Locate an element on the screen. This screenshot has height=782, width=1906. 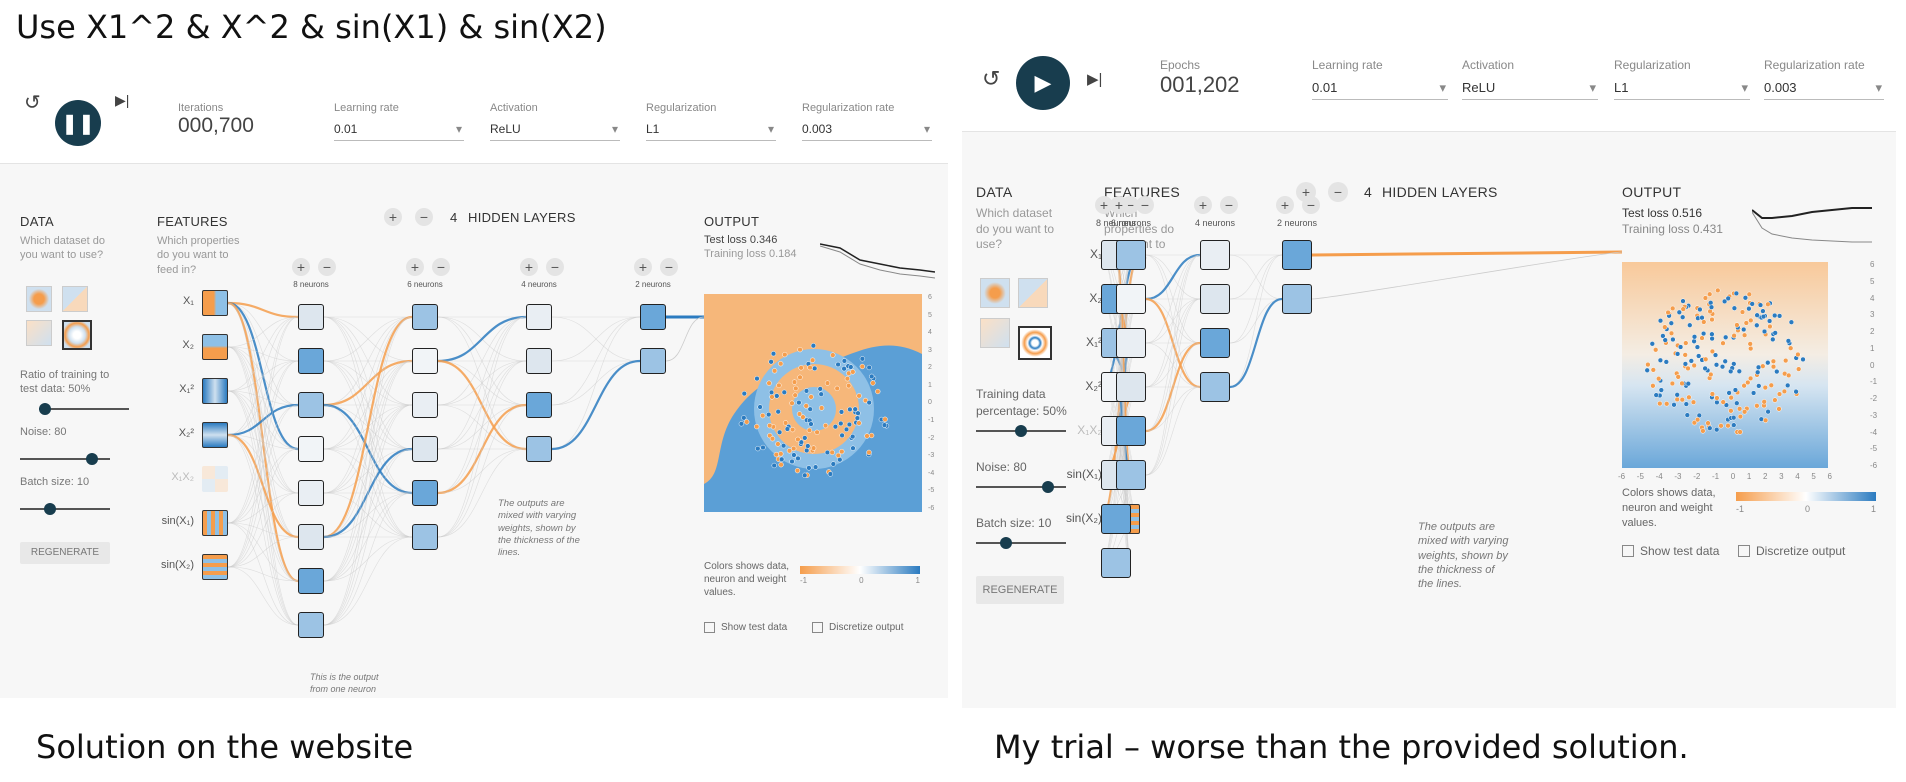
dataset-xor-thumb is located at coordinates (75, 299).